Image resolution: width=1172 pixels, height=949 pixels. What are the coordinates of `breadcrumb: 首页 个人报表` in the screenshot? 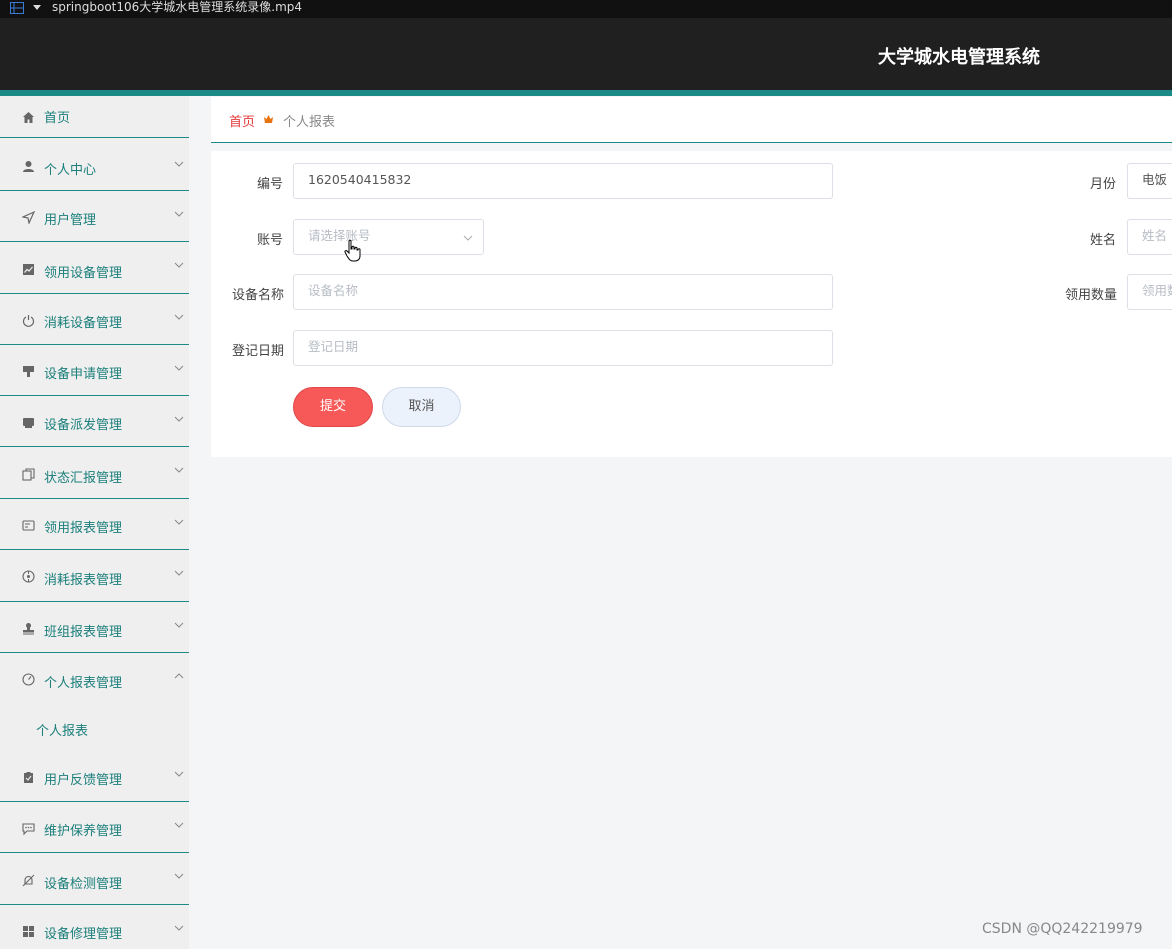 It's located at (691, 120).